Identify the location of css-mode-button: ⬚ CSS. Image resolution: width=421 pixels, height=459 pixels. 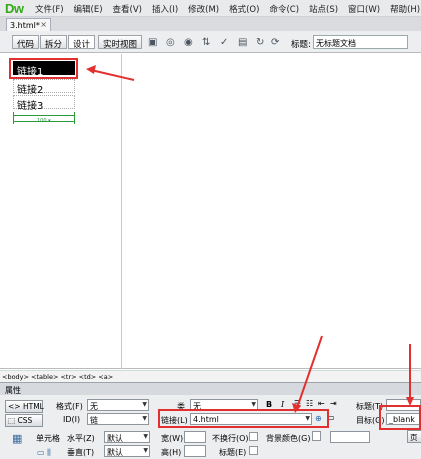
(24, 420).